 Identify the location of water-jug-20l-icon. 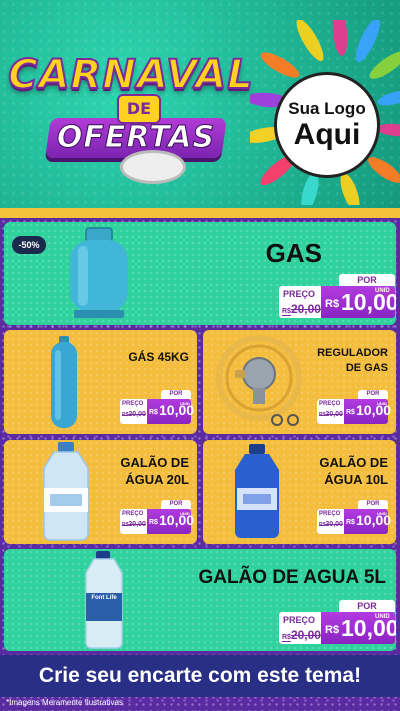
(66, 491).